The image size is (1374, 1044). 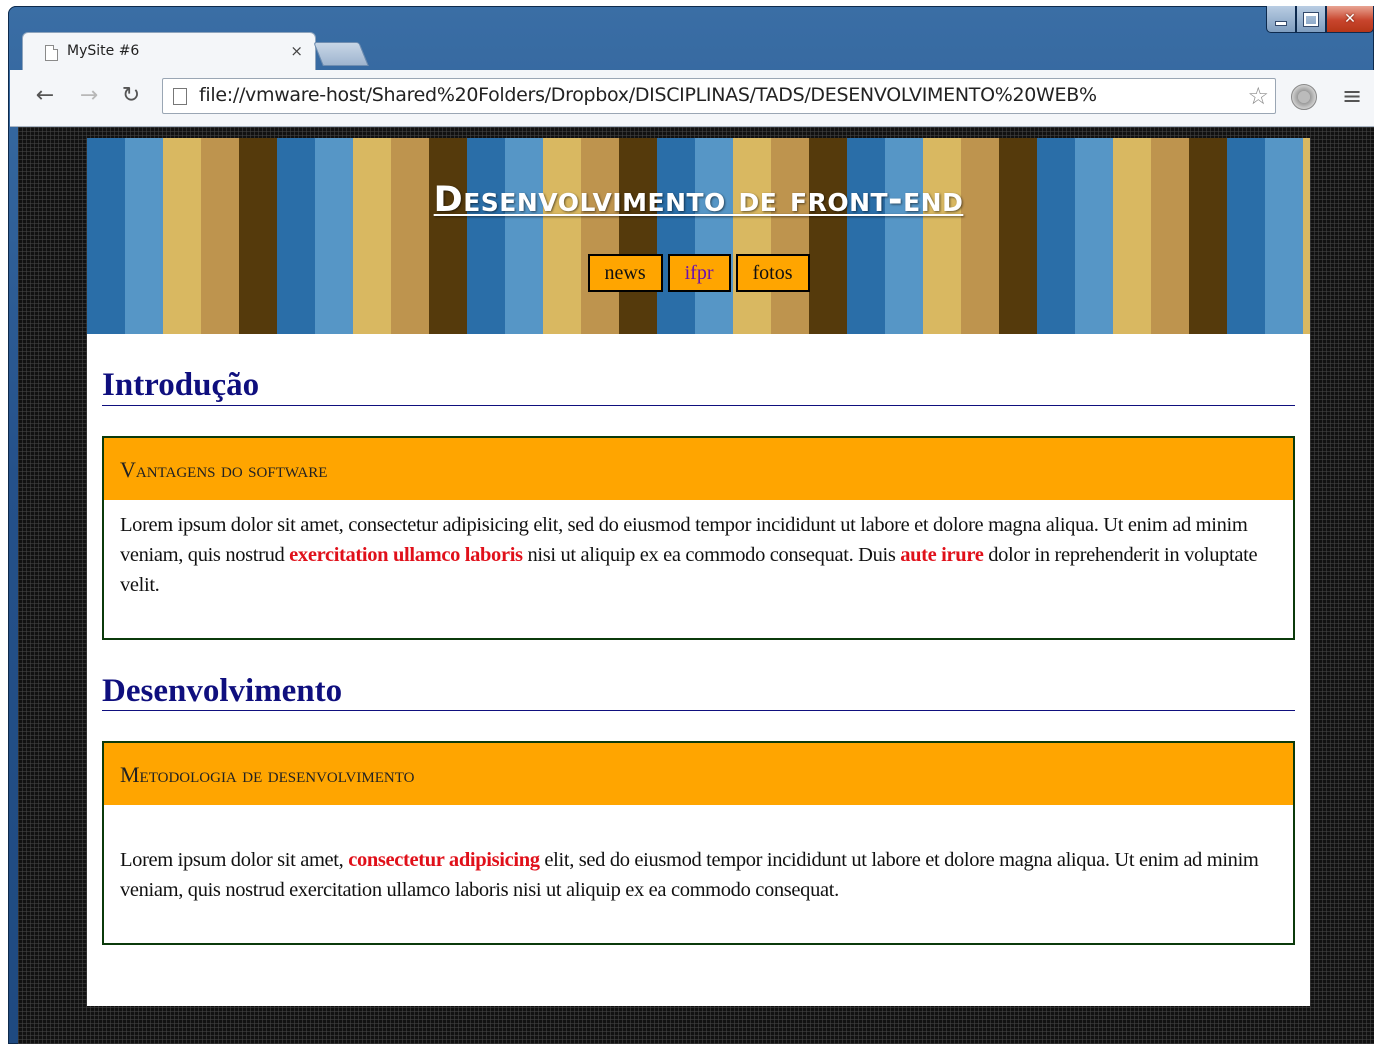 What do you see at coordinates (444, 860) in the screenshot?
I see `highlighted-text: consectetur adipisicing` at bounding box center [444, 860].